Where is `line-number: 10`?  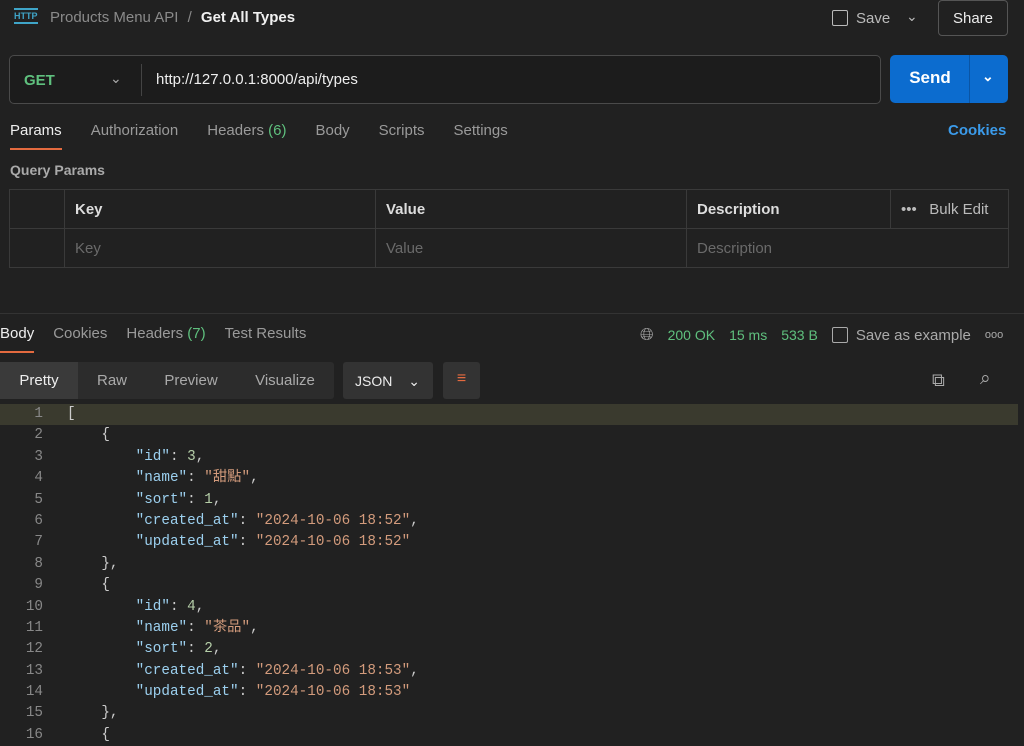 line-number: 10 is located at coordinates (34, 606).